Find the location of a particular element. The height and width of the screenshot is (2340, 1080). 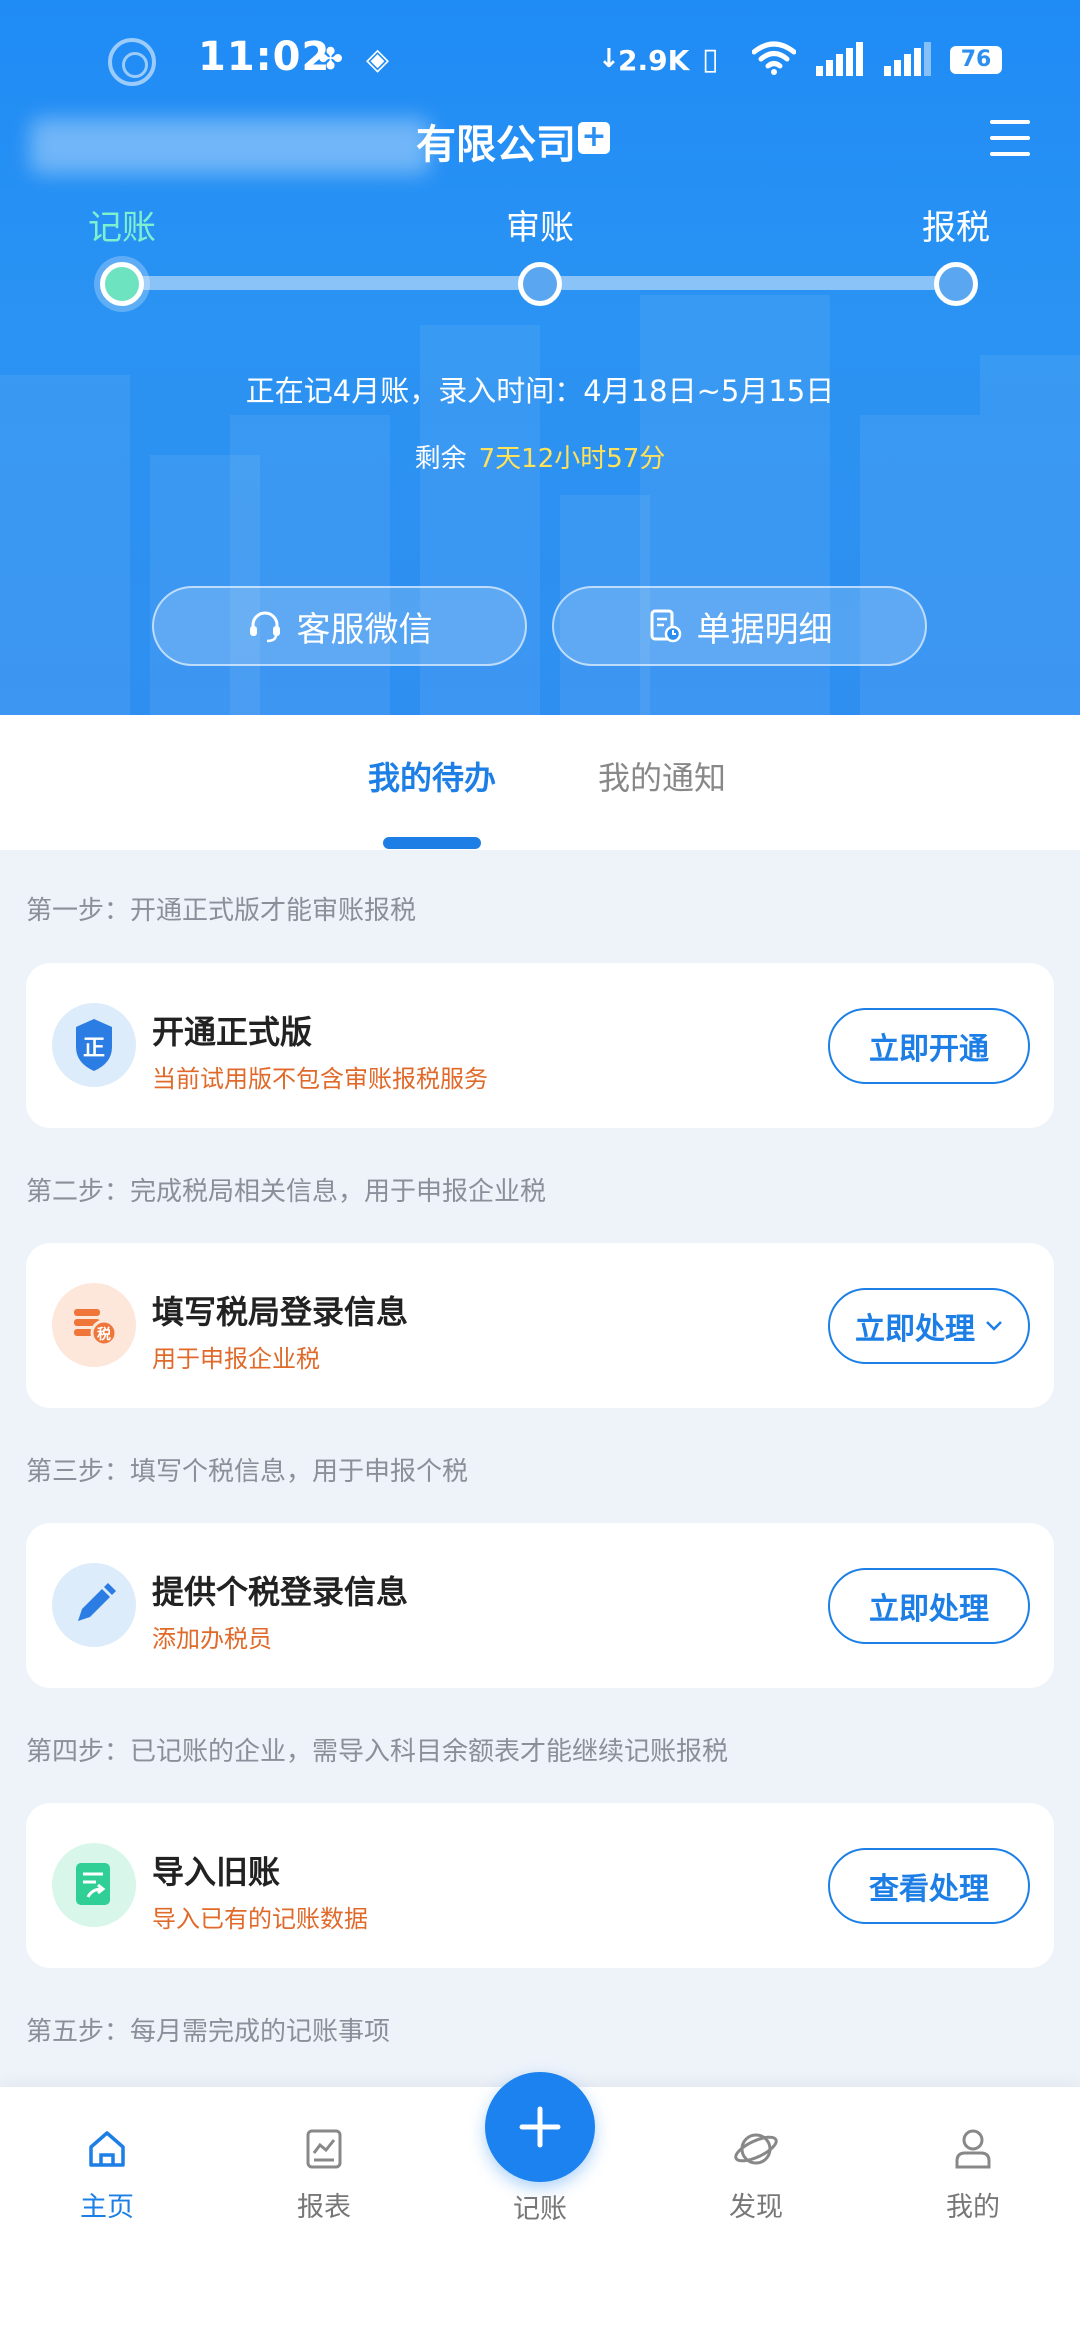

menu-icon is located at coordinates (1011, 138).